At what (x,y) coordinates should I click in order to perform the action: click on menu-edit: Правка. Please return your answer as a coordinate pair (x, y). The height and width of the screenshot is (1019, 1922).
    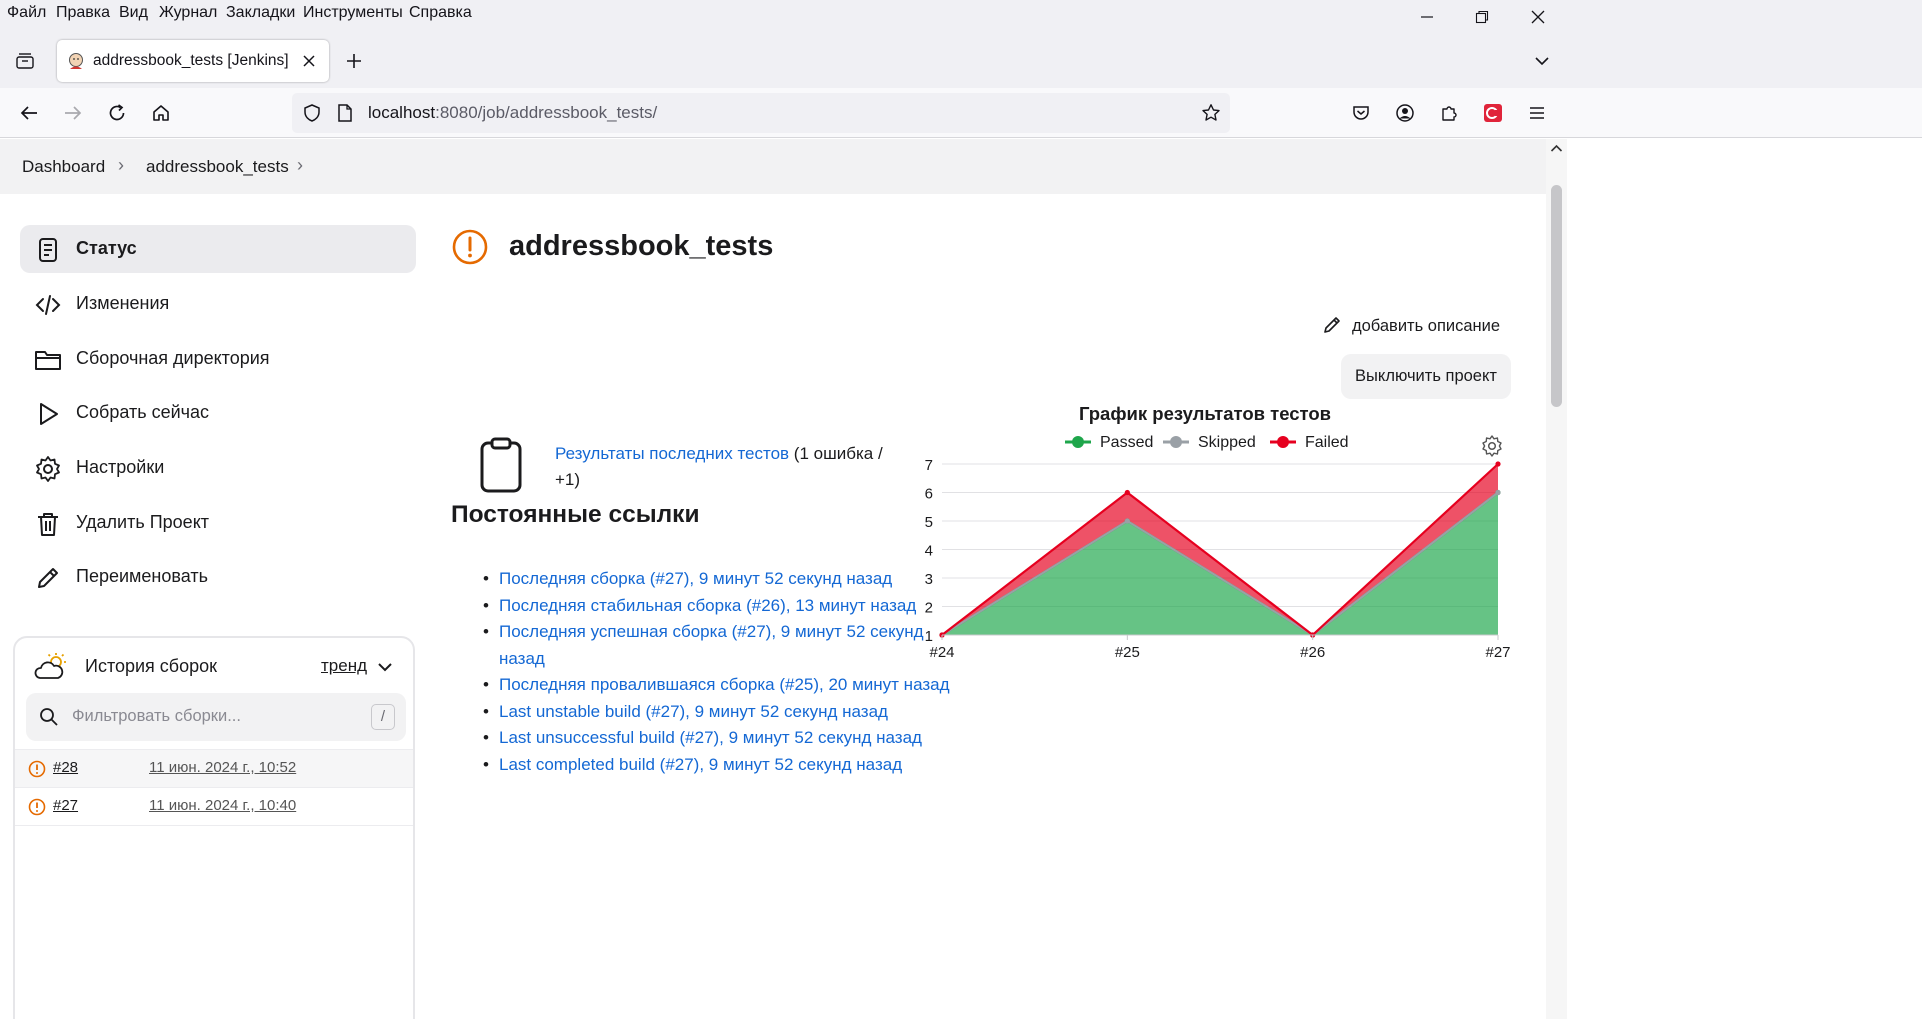
    Looking at the image, I should click on (83, 13).